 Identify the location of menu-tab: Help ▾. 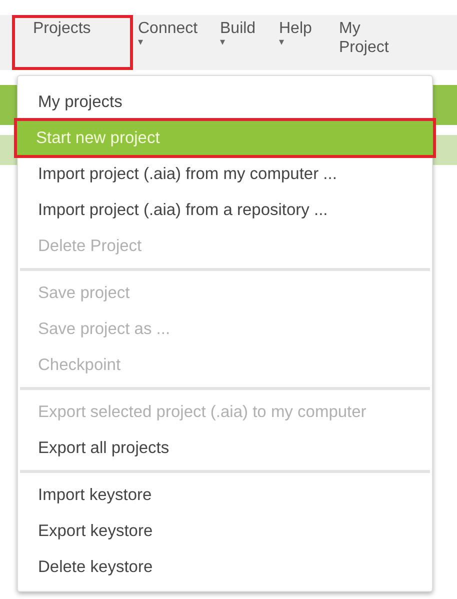
(309, 42).